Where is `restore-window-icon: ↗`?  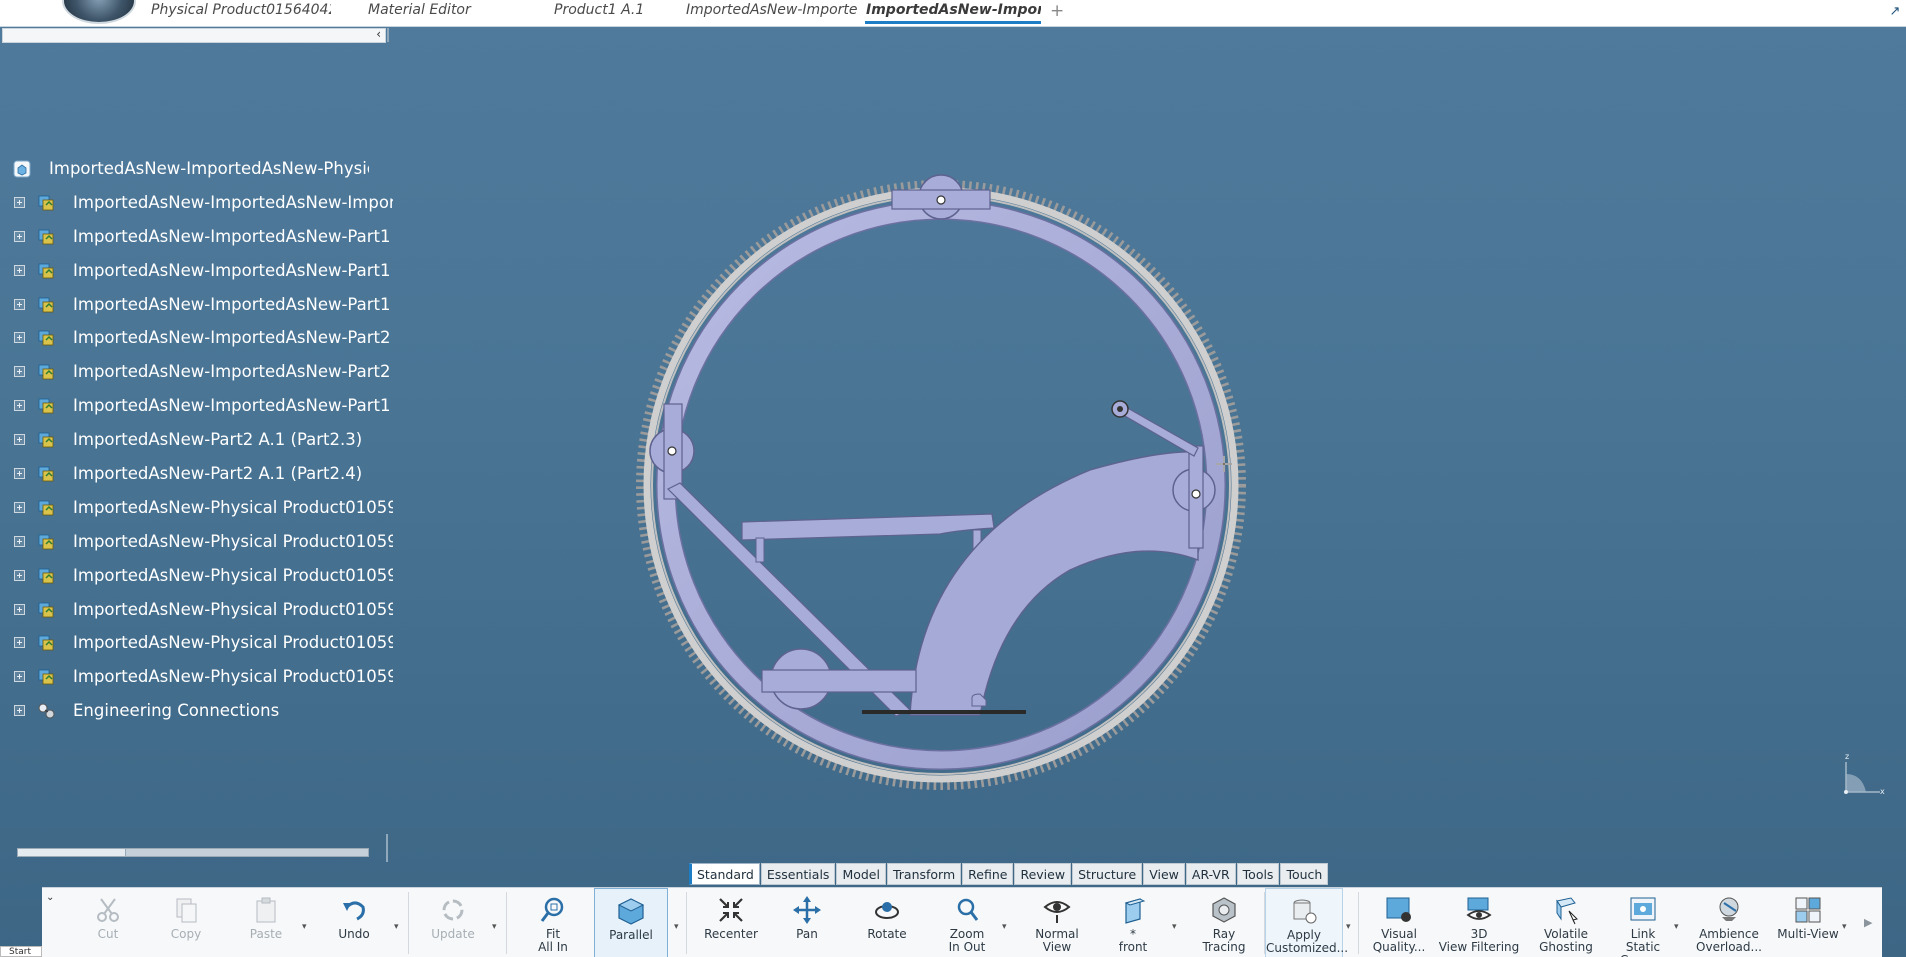 restore-window-icon: ↗ is located at coordinates (1895, 13).